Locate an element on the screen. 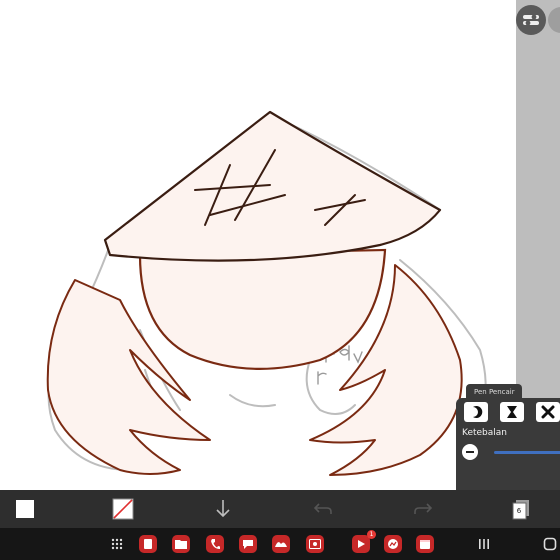  download-arrow-icon is located at coordinates (223, 509).